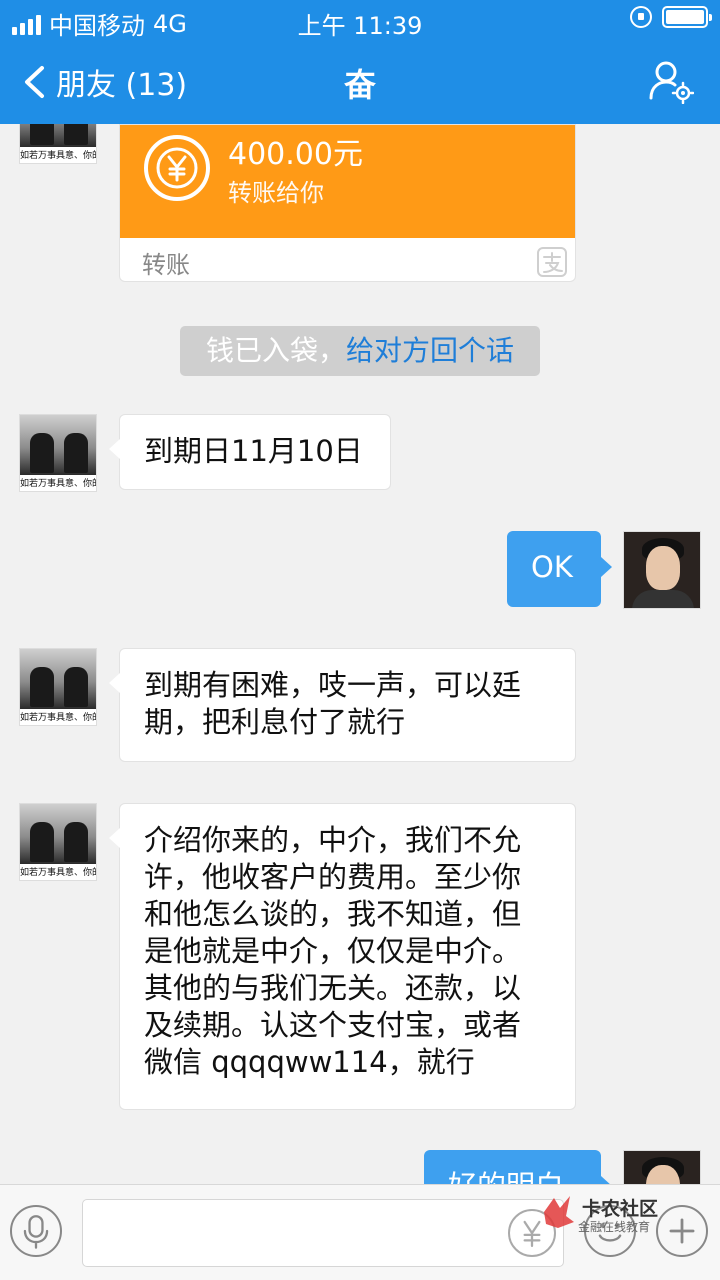 This screenshot has width=720, height=1280. What do you see at coordinates (552, 262) in the screenshot?
I see `alipay-icon` at bounding box center [552, 262].